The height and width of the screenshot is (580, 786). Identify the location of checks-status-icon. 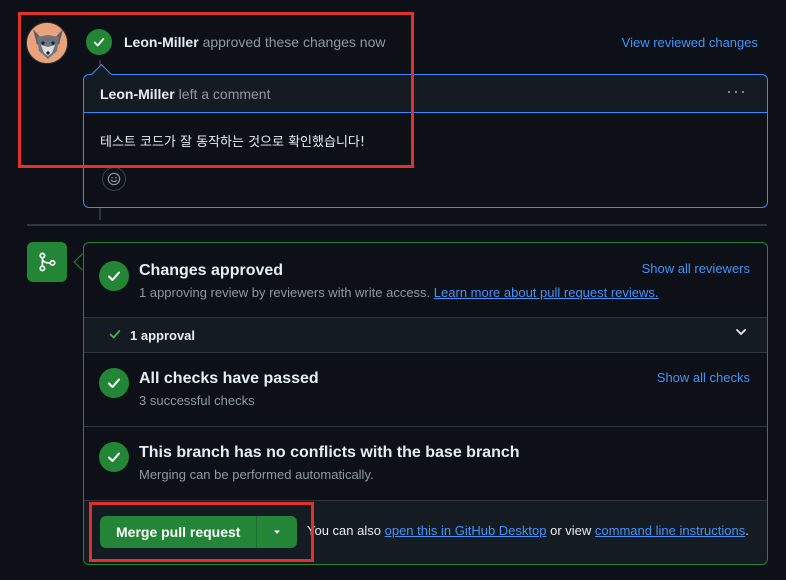
(114, 383).